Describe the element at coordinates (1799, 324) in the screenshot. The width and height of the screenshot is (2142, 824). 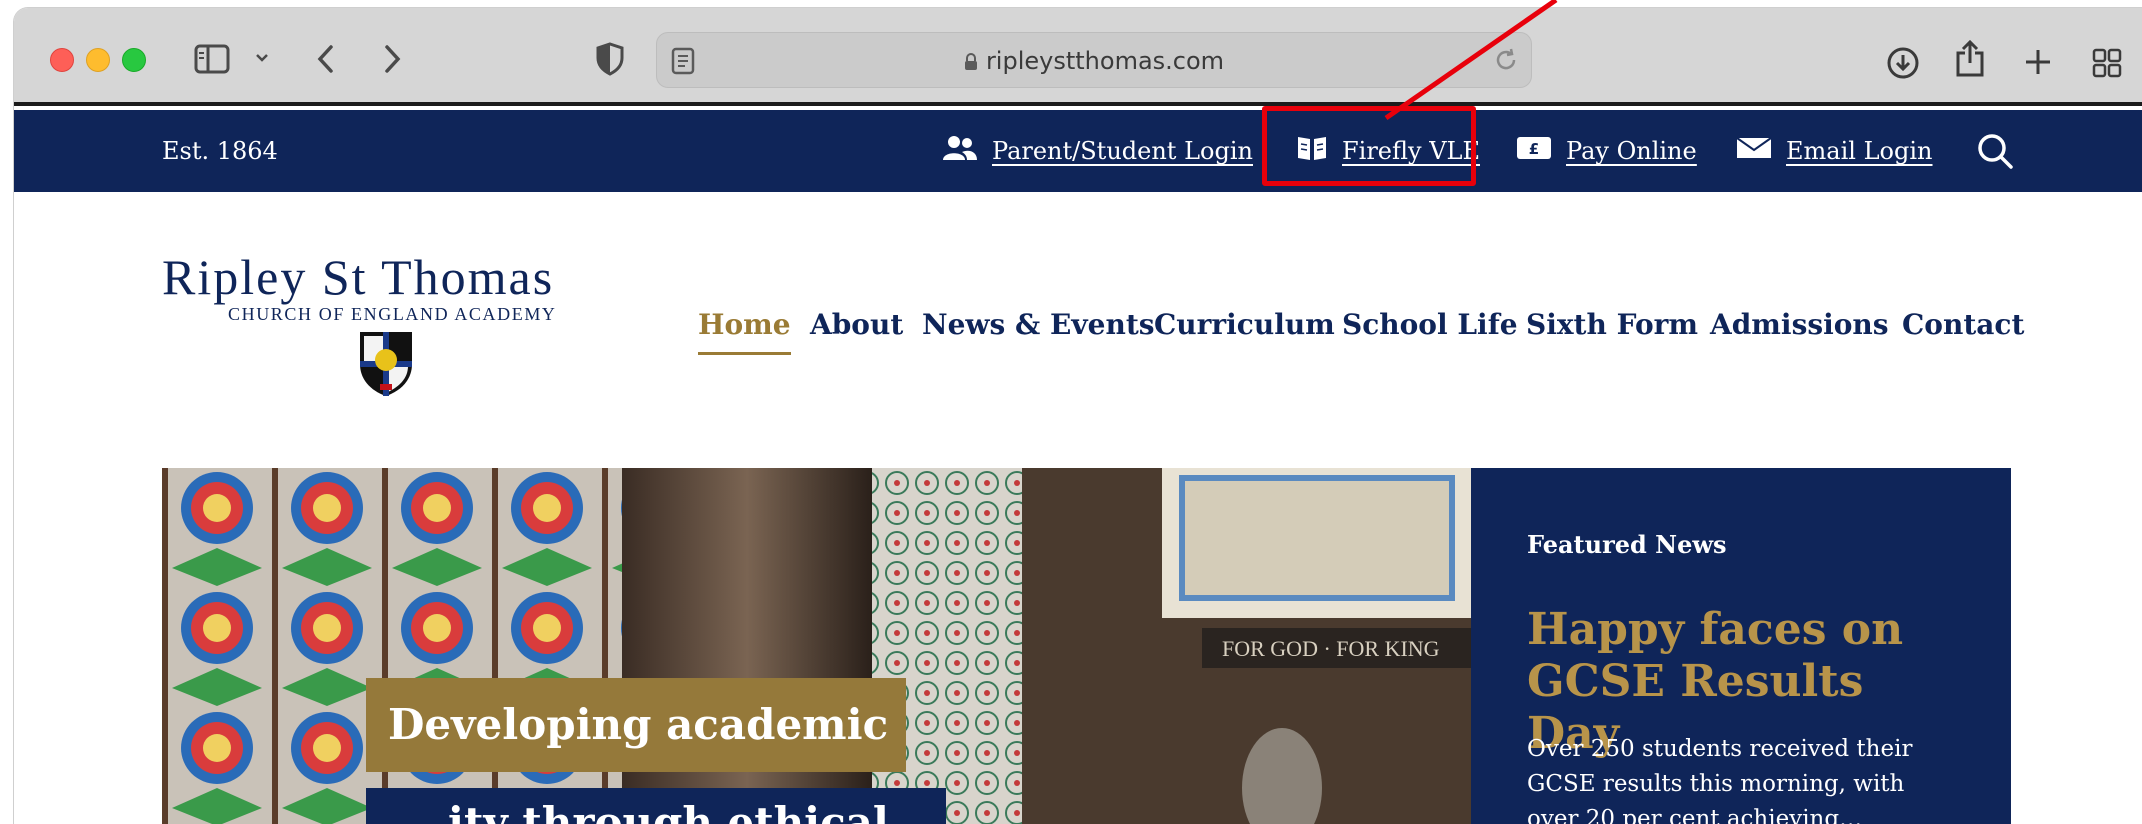
I see `nav-admissions: Admissions` at that location.